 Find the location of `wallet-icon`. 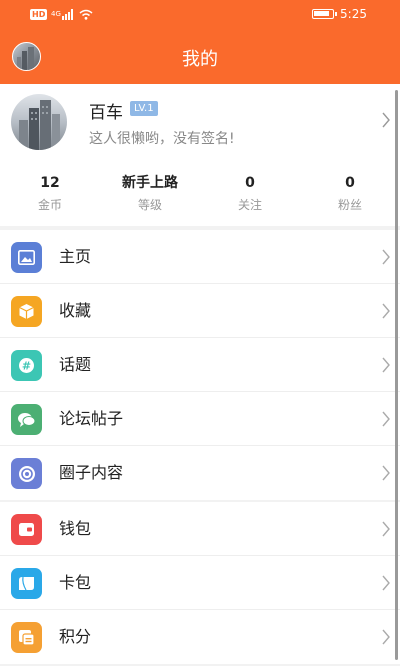

wallet-icon is located at coordinates (26, 529).